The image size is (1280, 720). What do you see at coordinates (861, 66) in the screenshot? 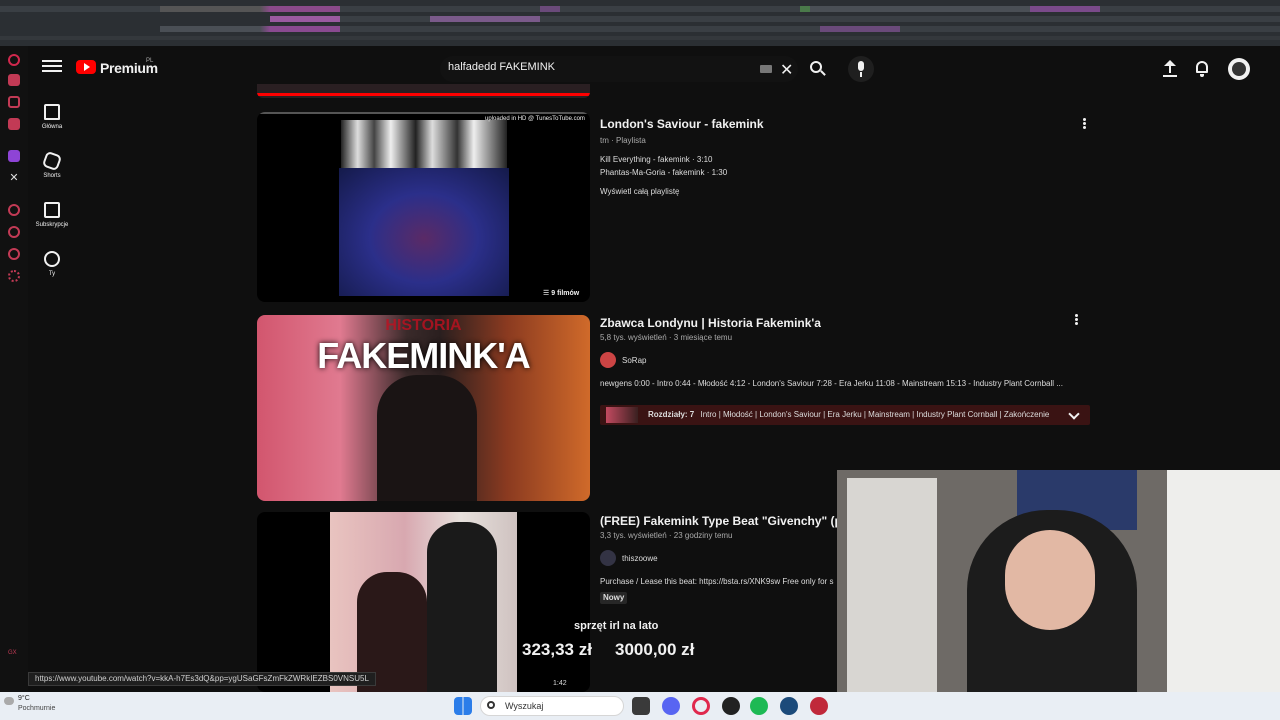
I see `mic-icon` at bounding box center [861, 66].